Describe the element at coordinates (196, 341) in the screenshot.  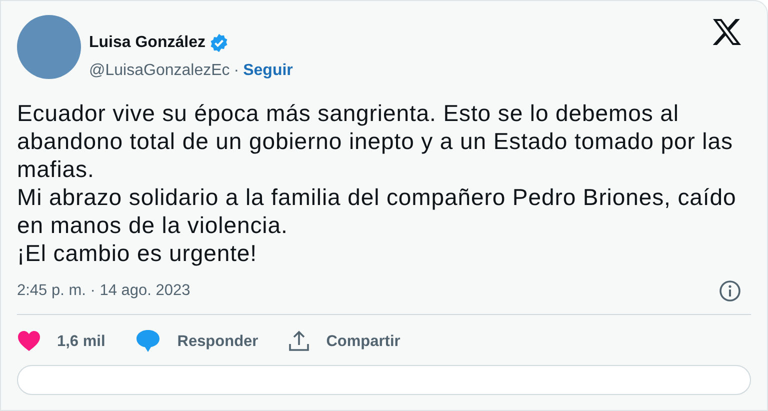
I see `reply-action: Responder` at that location.